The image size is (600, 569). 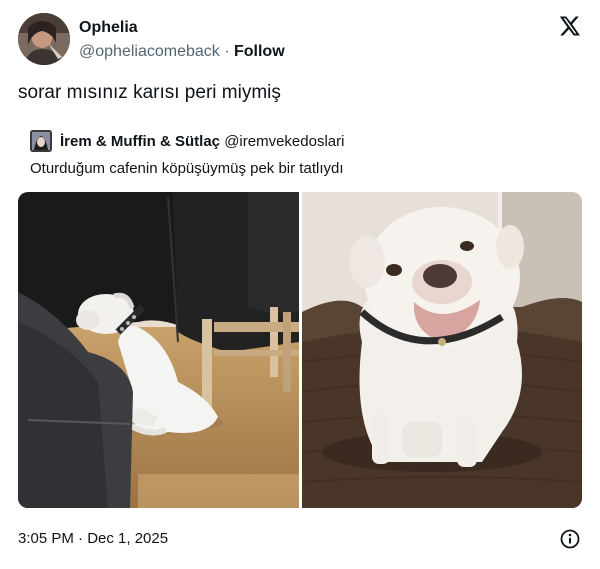 What do you see at coordinates (140, 141) in the screenshot?
I see `quoted-display-name: İrem & Muffin & Sütlaç` at bounding box center [140, 141].